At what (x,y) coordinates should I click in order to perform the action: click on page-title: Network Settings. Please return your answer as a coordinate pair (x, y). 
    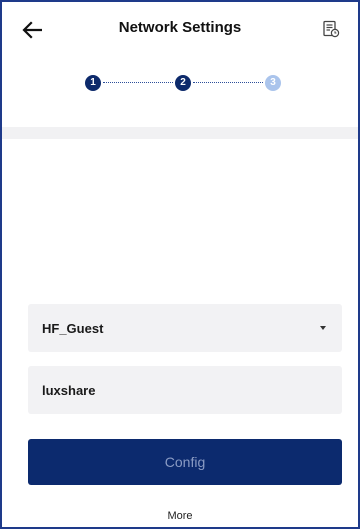
    Looking at the image, I should click on (180, 27).